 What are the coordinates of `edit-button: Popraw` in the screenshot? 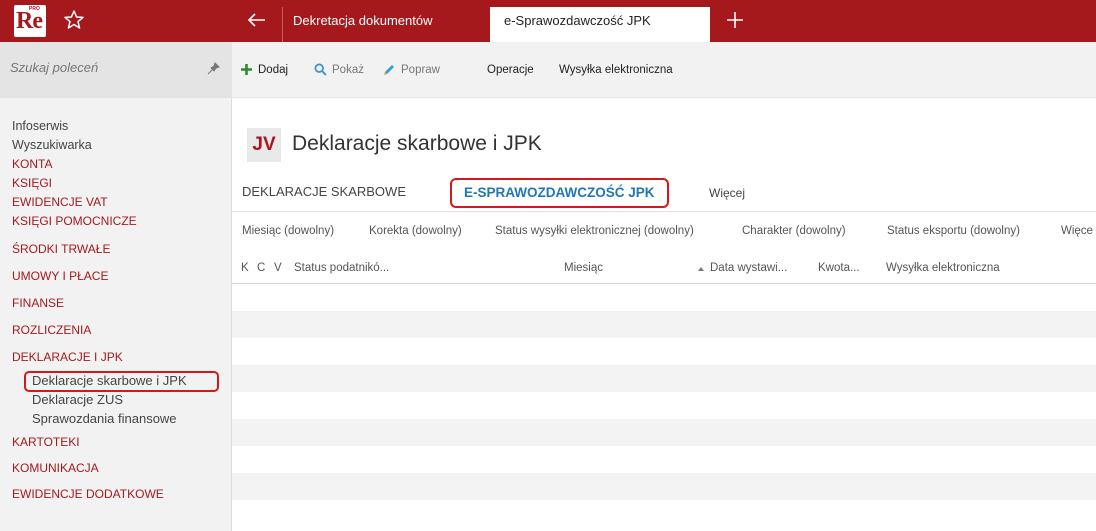 It's located at (411, 70).